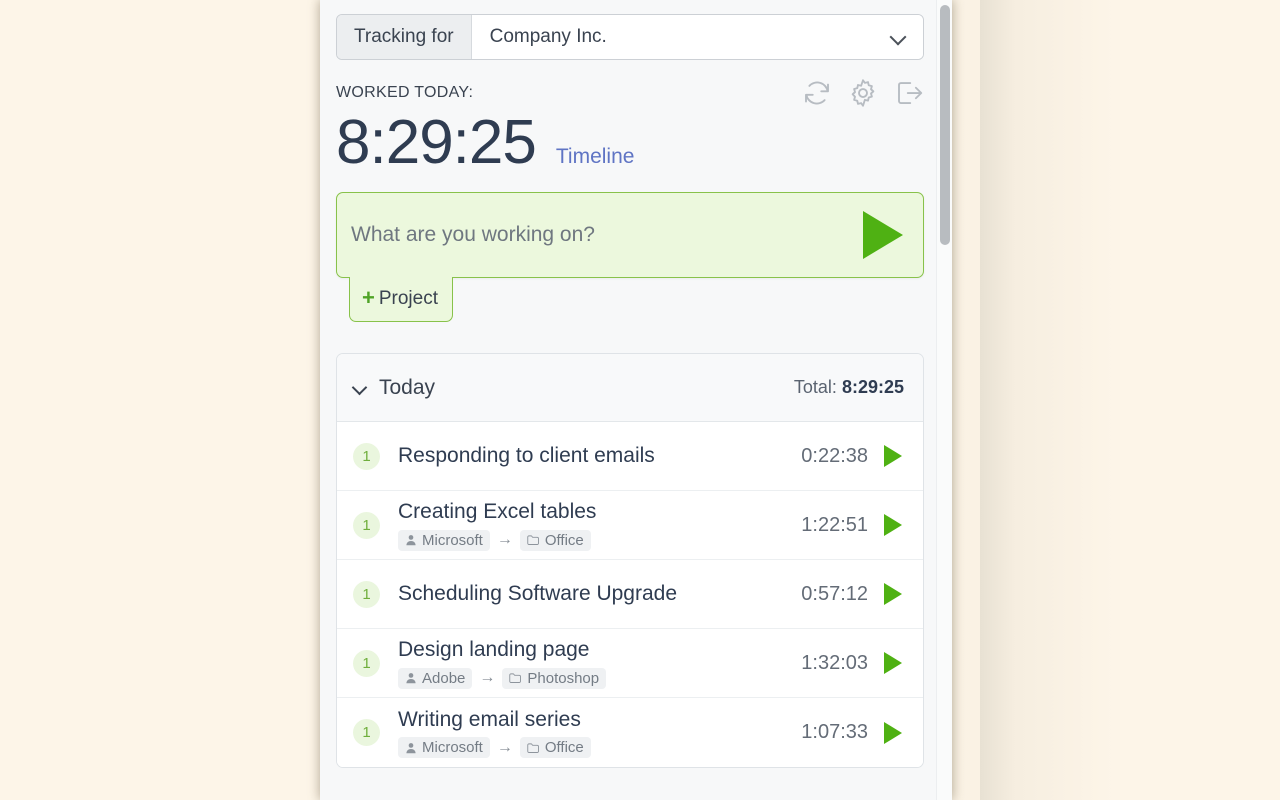 This screenshot has width=1280, height=800. What do you see at coordinates (945, 125) in the screenshot?
I see `scrollbar-thumb` at bounding box center [945, 125].